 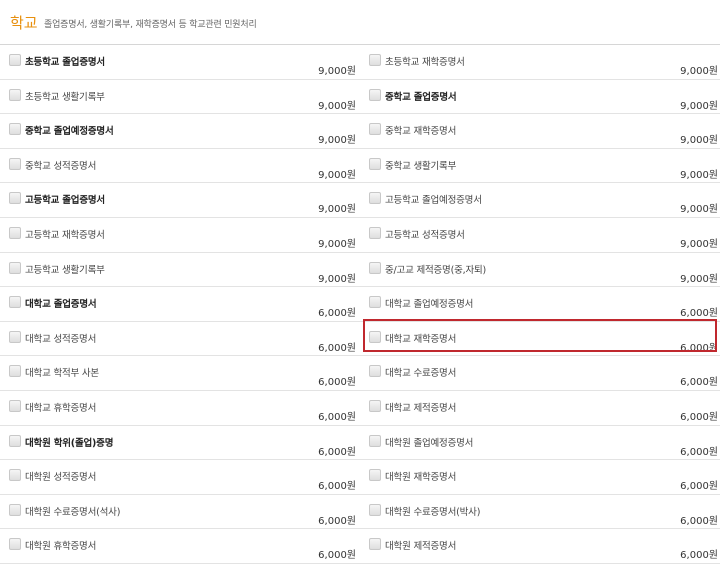 What do you see at coordinates (541, 97) in the screenshot?
I see `certificate-item: 중학교 졸업증명서 9,000원` at bounding box center [541, 97].